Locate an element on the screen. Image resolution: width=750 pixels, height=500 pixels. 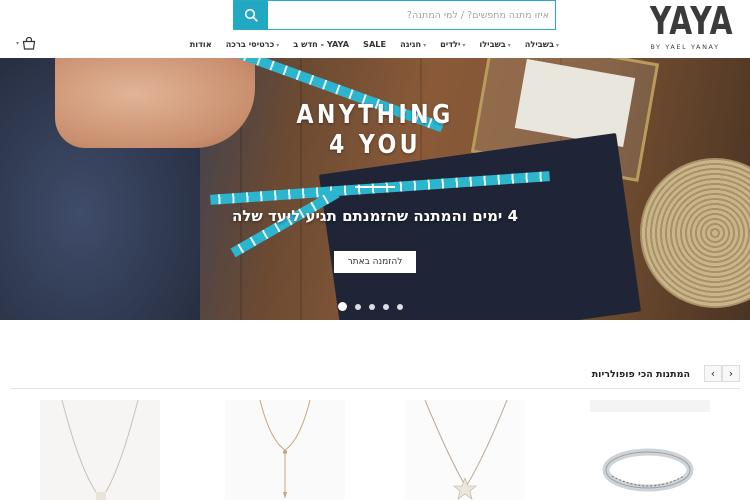
carousel-next-button: › is located at coordinates (731, 373).